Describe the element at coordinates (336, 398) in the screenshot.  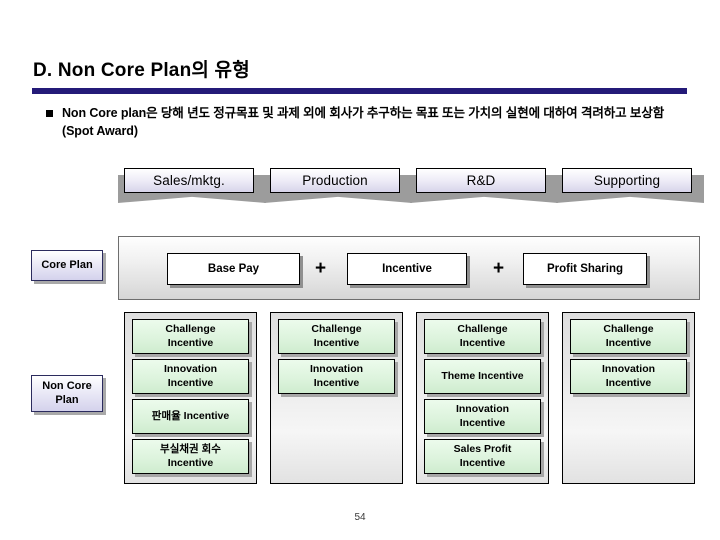
I see `non-core-panel-production: Challenge Incentive Innovation Incentive` at that location.